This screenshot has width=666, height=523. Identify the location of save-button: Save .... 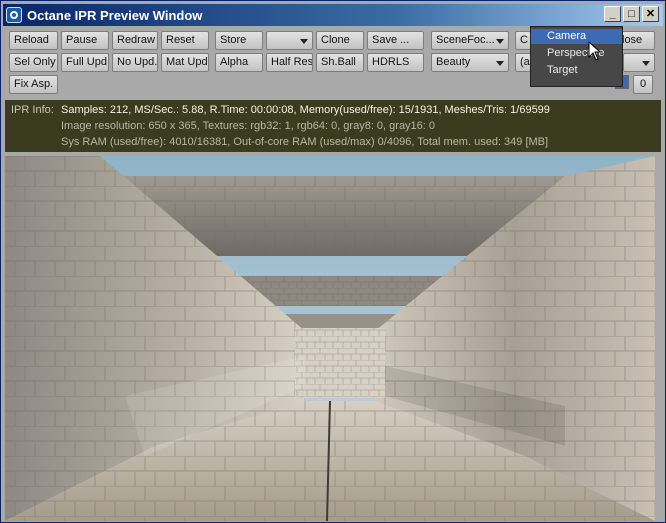
(395, 40).